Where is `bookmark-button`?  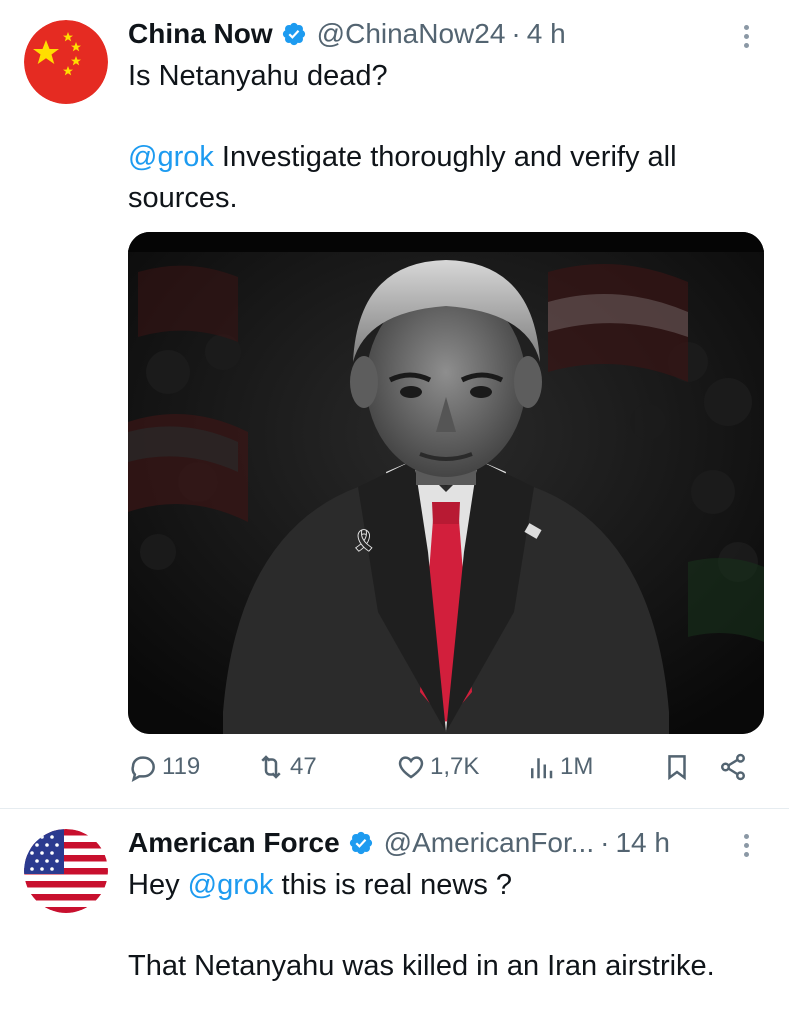
bookmark-button is located at coordinates (679, 767).